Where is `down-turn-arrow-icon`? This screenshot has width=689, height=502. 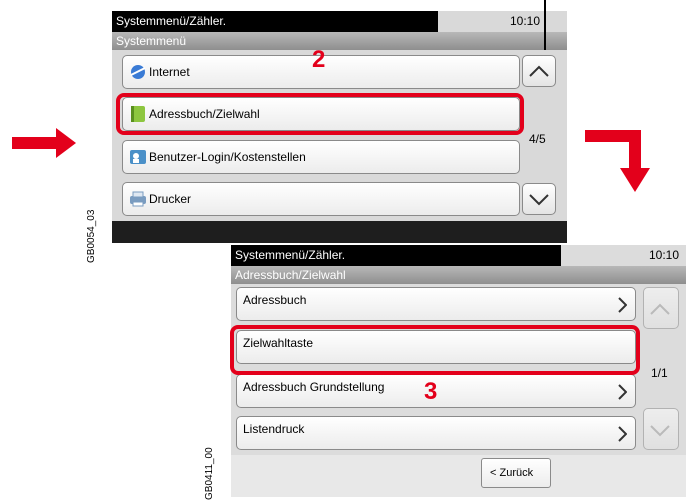
down-turn-arrow-icon is located at coordinates (617, 161).